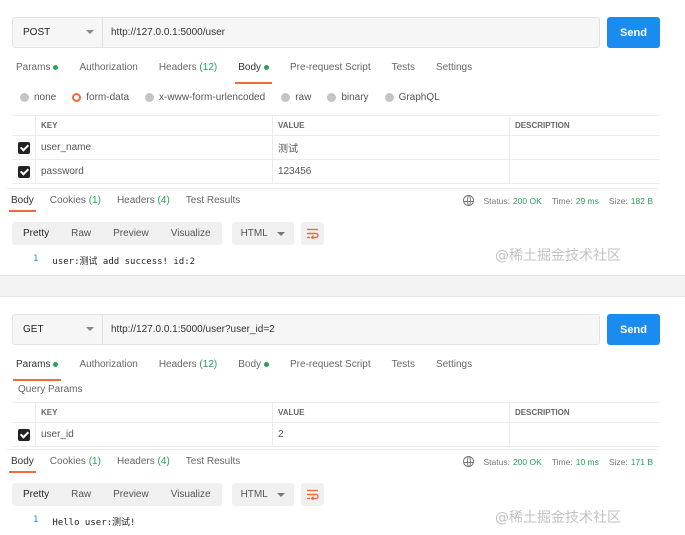  What do you see at coordinates (154, 125) in the screenshot?
I see `key-column-header: KEY` at bounding box center [154, 125].